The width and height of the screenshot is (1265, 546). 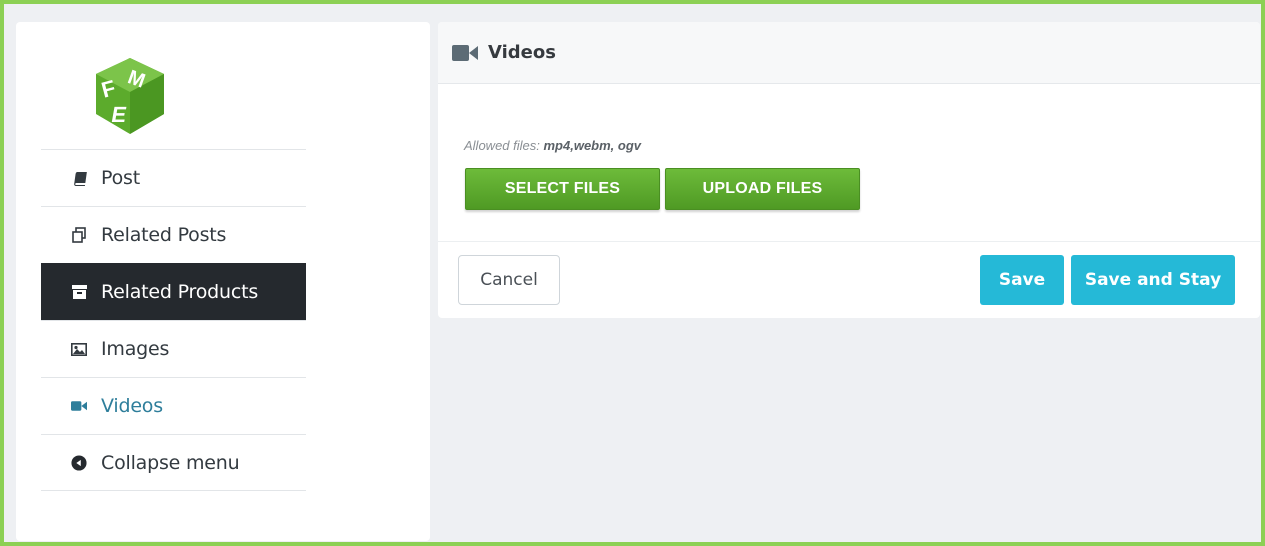 What do you see at coordinates (849, 53) in the screenshot?
I see `panel-header: Videos` at bounding box center [849, 53].